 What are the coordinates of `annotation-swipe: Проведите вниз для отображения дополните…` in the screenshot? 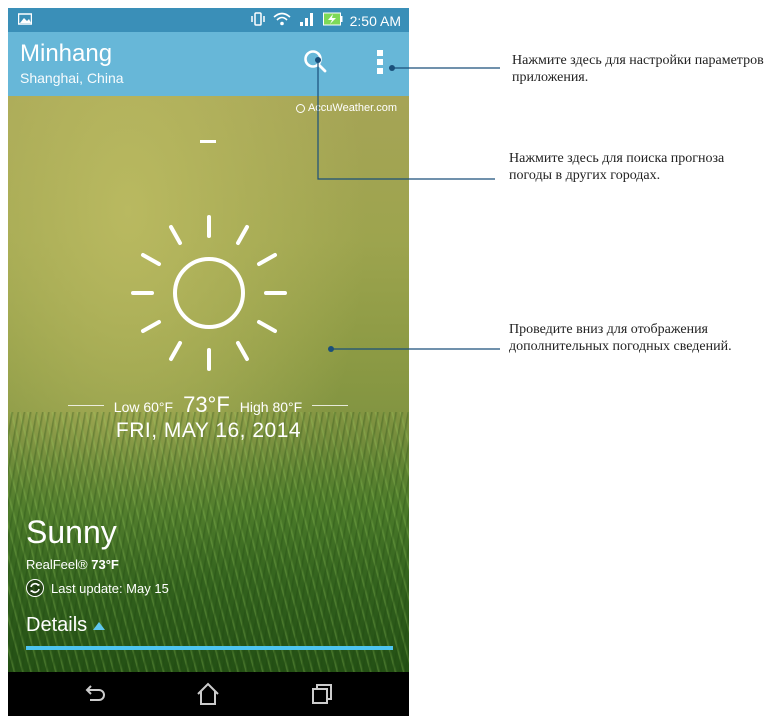 It's located at (620, 338).